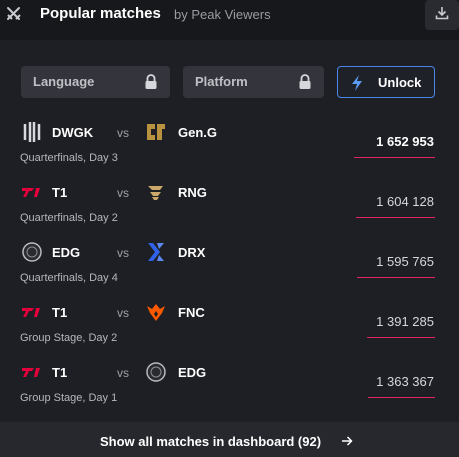 Image resolution: width=459 pixels, height=457 pixels. Describe the element at coordinates (156, 312) in the screenshot. I see `fnc-logo-icon` at that location.